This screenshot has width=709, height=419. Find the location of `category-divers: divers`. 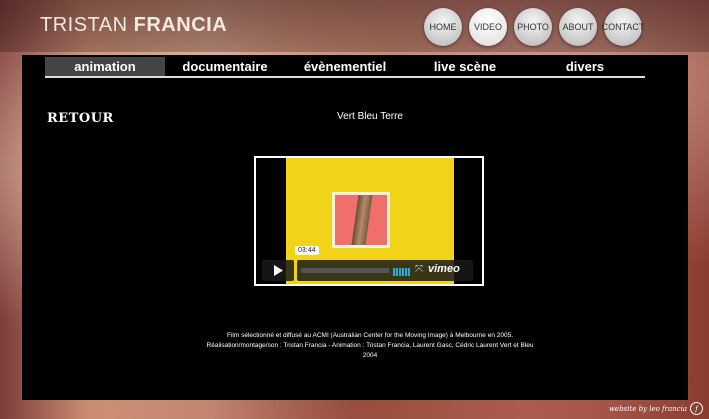

category-divers: divers is located at coordinates (585, 66).